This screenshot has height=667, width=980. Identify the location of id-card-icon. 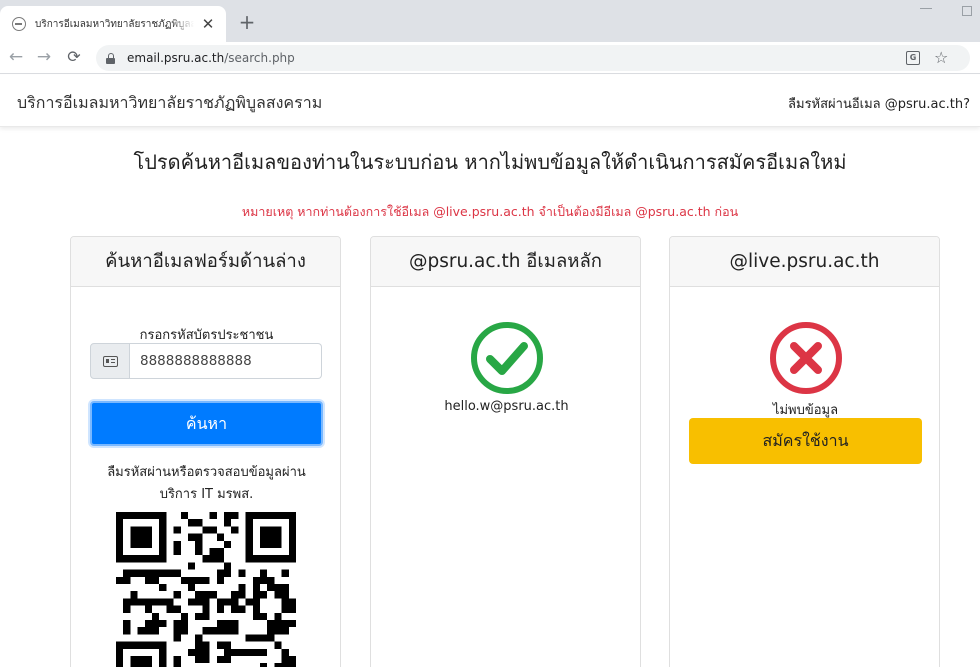
(110, 361).